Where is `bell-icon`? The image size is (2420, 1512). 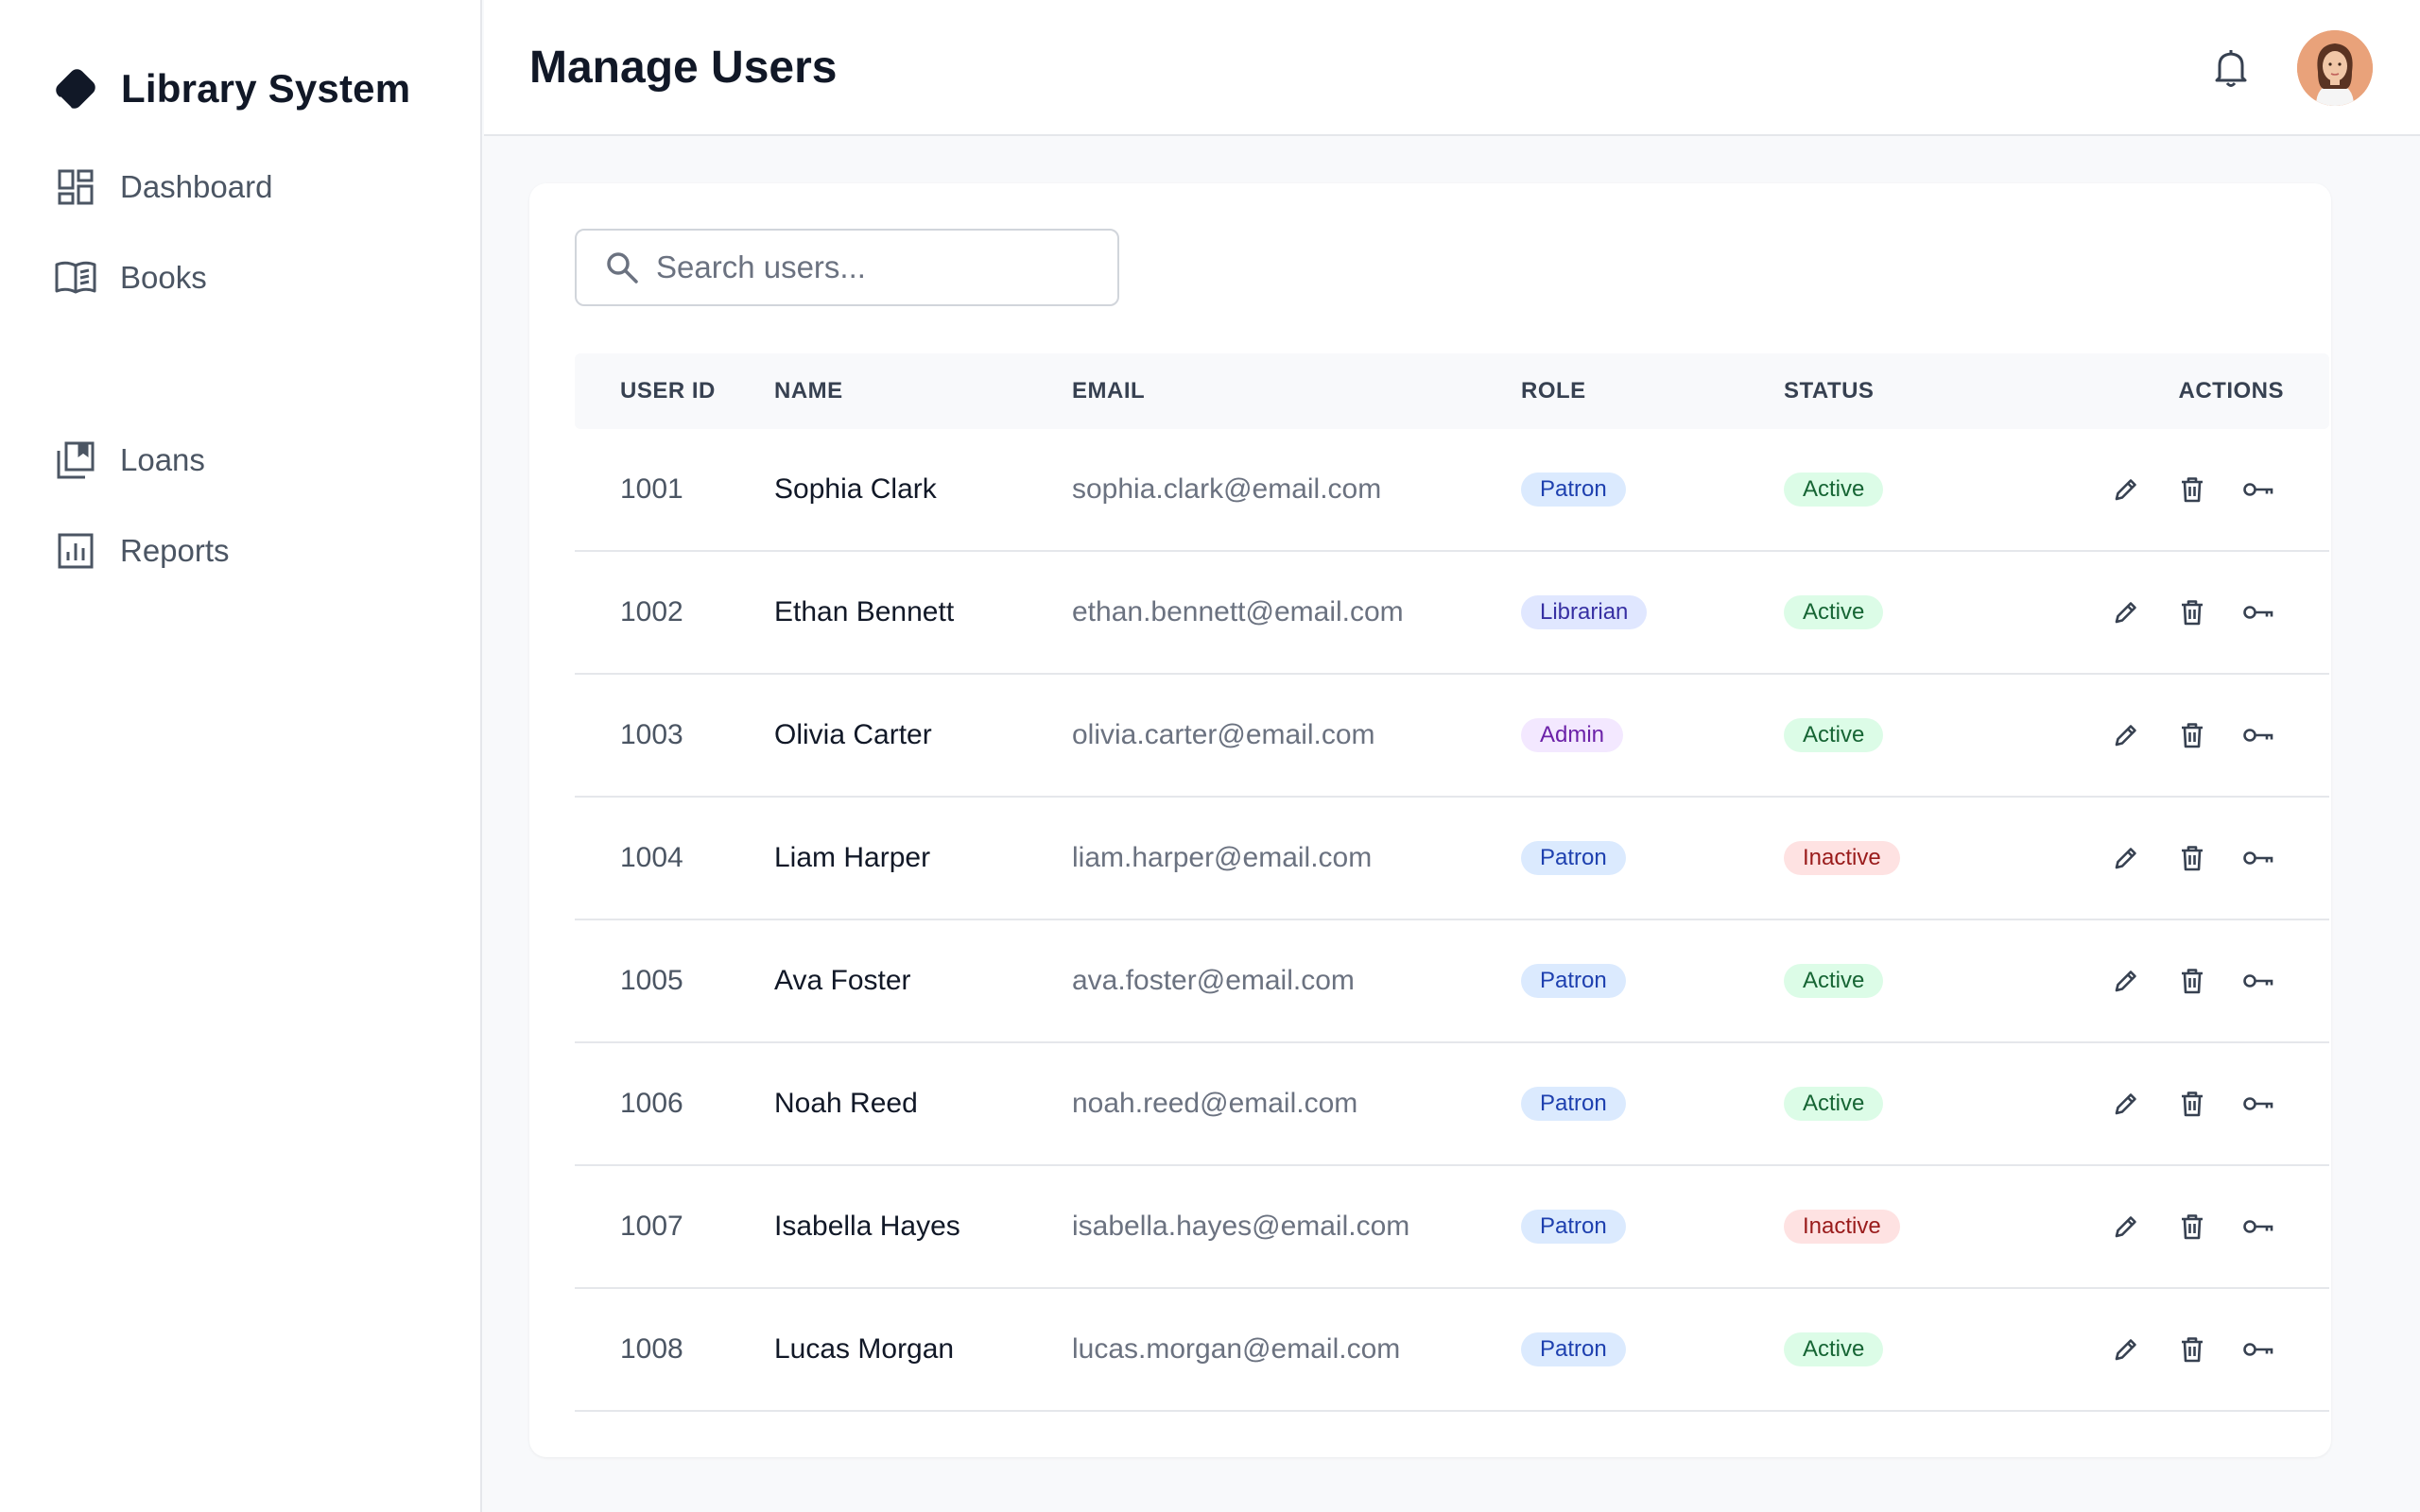 bell-icon is located at coordinates (2231, 68).